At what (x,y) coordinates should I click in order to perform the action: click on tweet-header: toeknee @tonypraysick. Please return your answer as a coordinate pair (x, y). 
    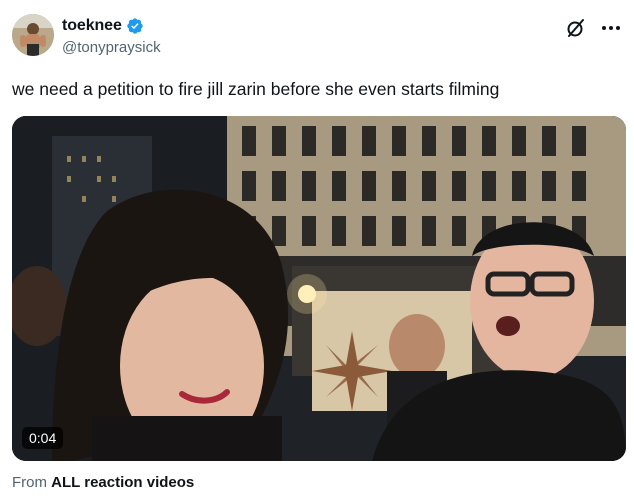
    Looking at the image, I should click on (317, 39).